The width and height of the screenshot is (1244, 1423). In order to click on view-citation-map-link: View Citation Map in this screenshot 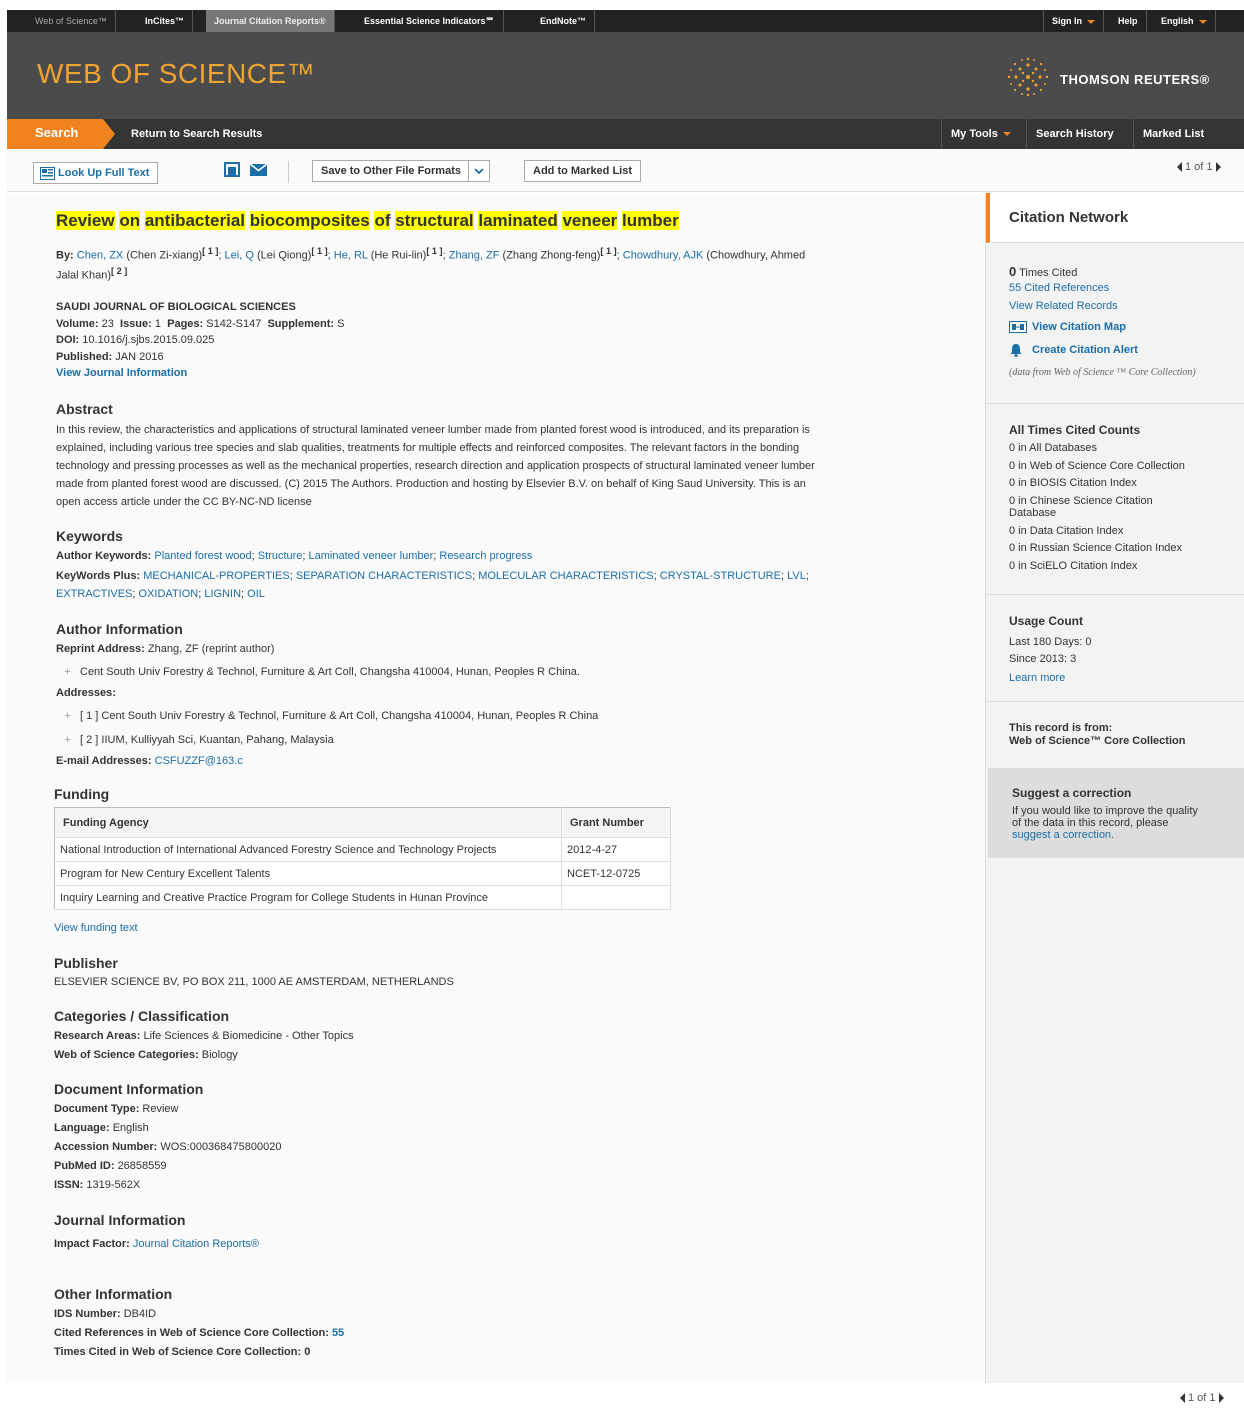, I will do `click(1067, 327)`.